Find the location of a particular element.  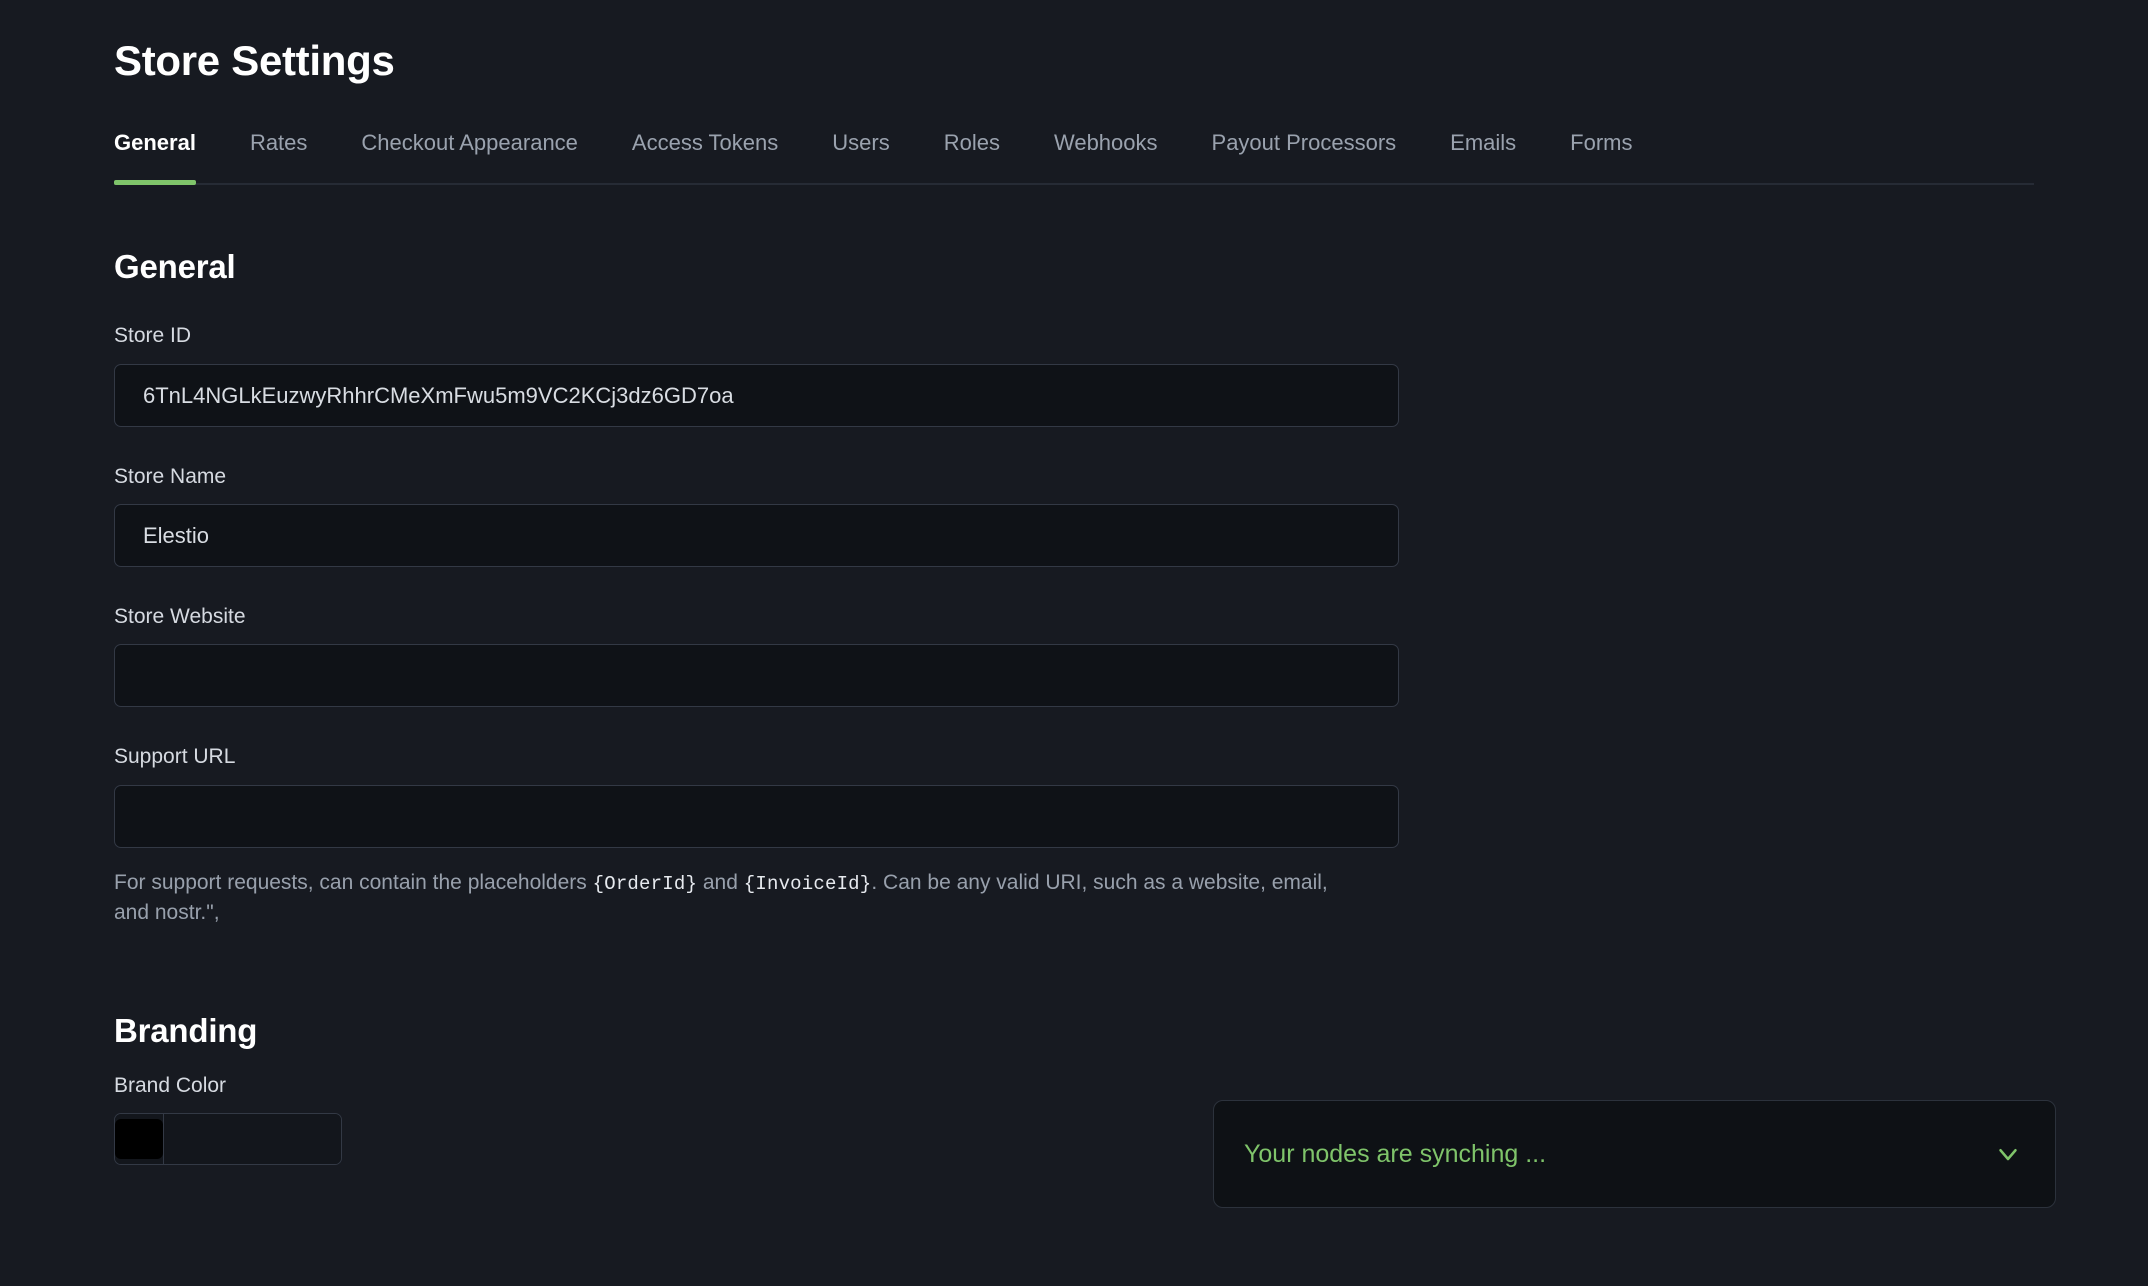

tab-roles: Roles is located at coordinates (972, 156).